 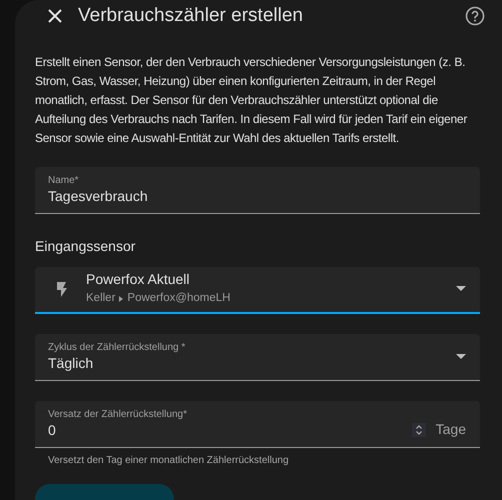 What do you see at coordinates (257, 190) in the screenshot?
I see `name-field: Name* Tagesverbrauch` at bounding box center [257, 190].